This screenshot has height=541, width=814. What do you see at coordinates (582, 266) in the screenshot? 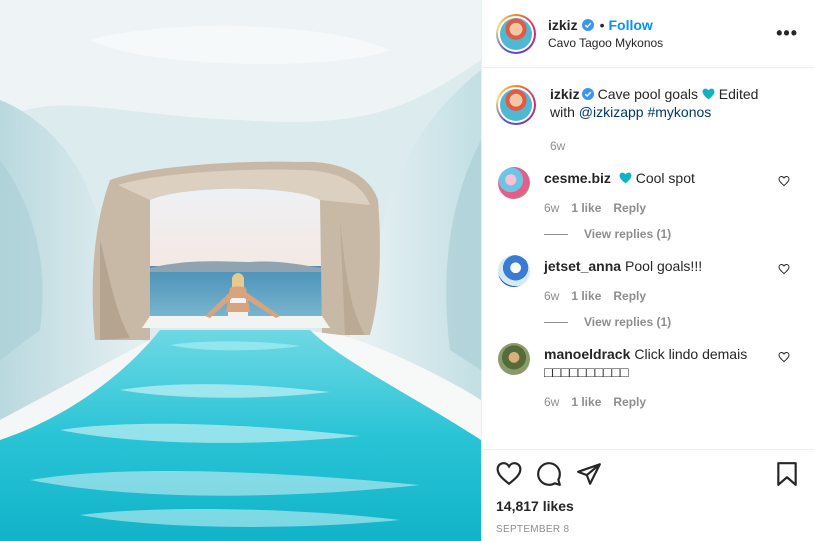
I see `comment-username: jetset_anna` at bounding box center [582, 266].